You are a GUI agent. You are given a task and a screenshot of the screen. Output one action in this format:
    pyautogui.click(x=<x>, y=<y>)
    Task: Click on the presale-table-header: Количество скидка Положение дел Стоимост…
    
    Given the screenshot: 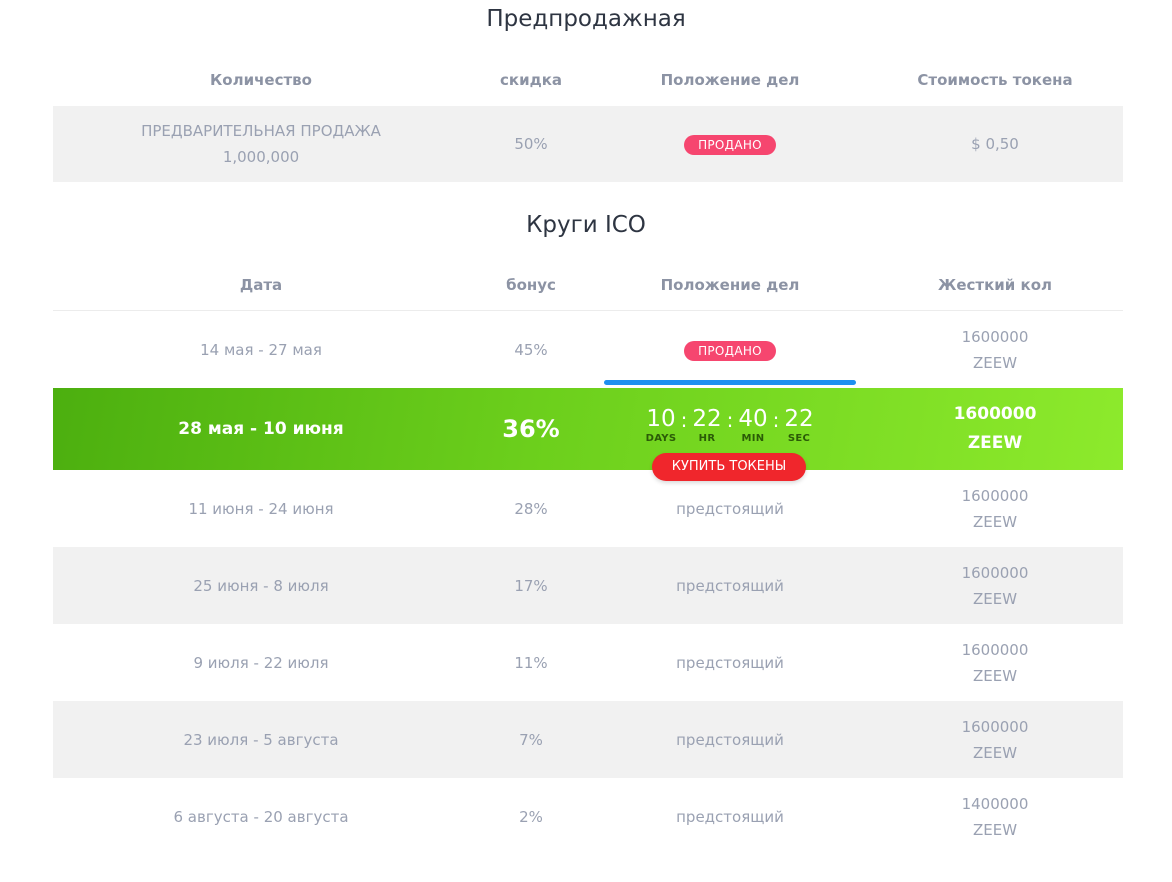 What is the action you would take?
    pyautogui.click(x=588, y=80)
    